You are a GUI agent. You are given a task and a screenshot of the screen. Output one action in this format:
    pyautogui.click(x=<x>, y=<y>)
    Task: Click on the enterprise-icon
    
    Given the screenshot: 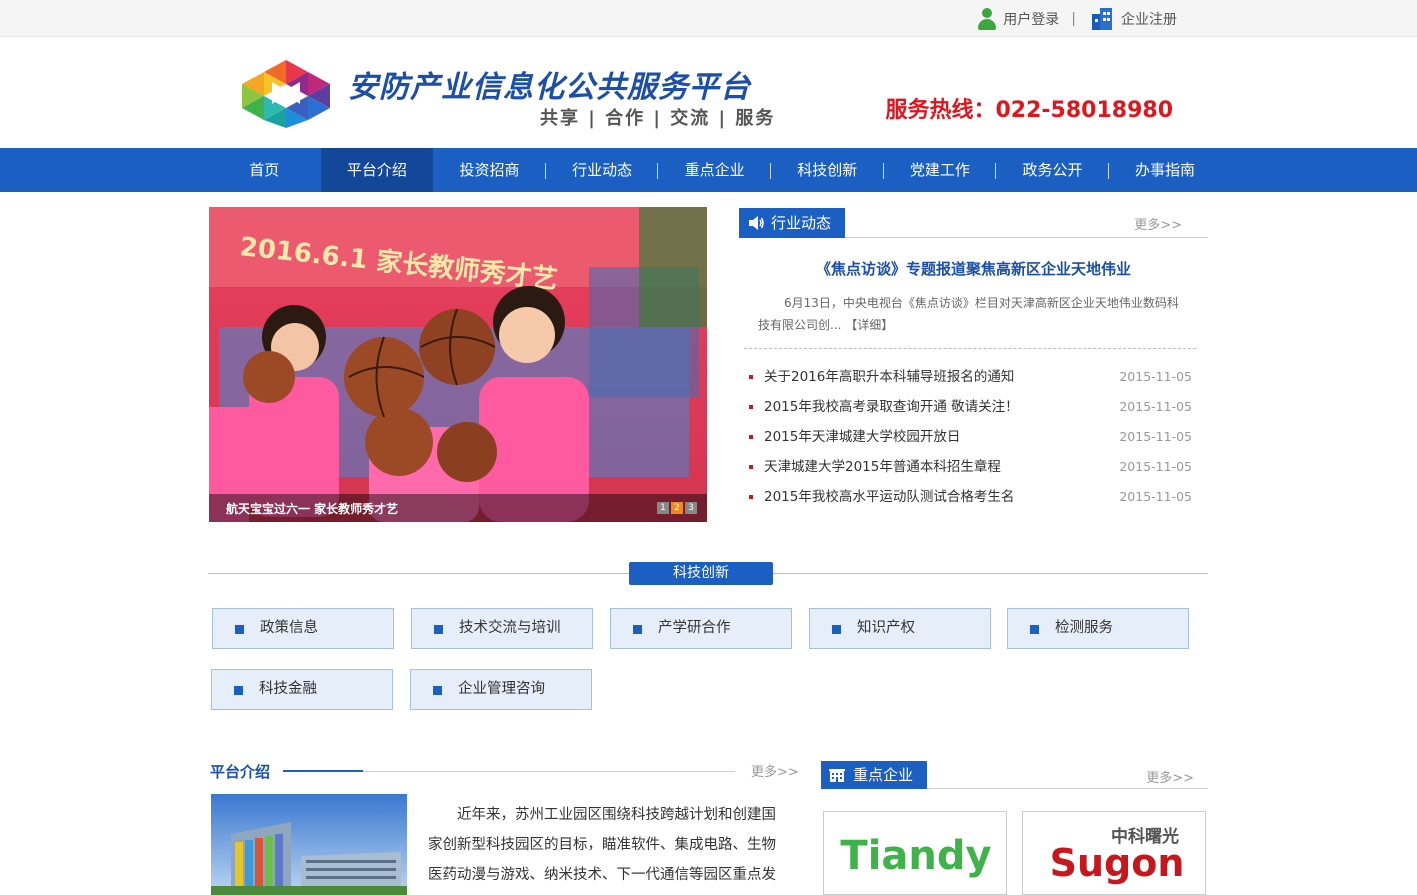 What is the action you would take?
    pyautogui.click(x=837, y=775)
    